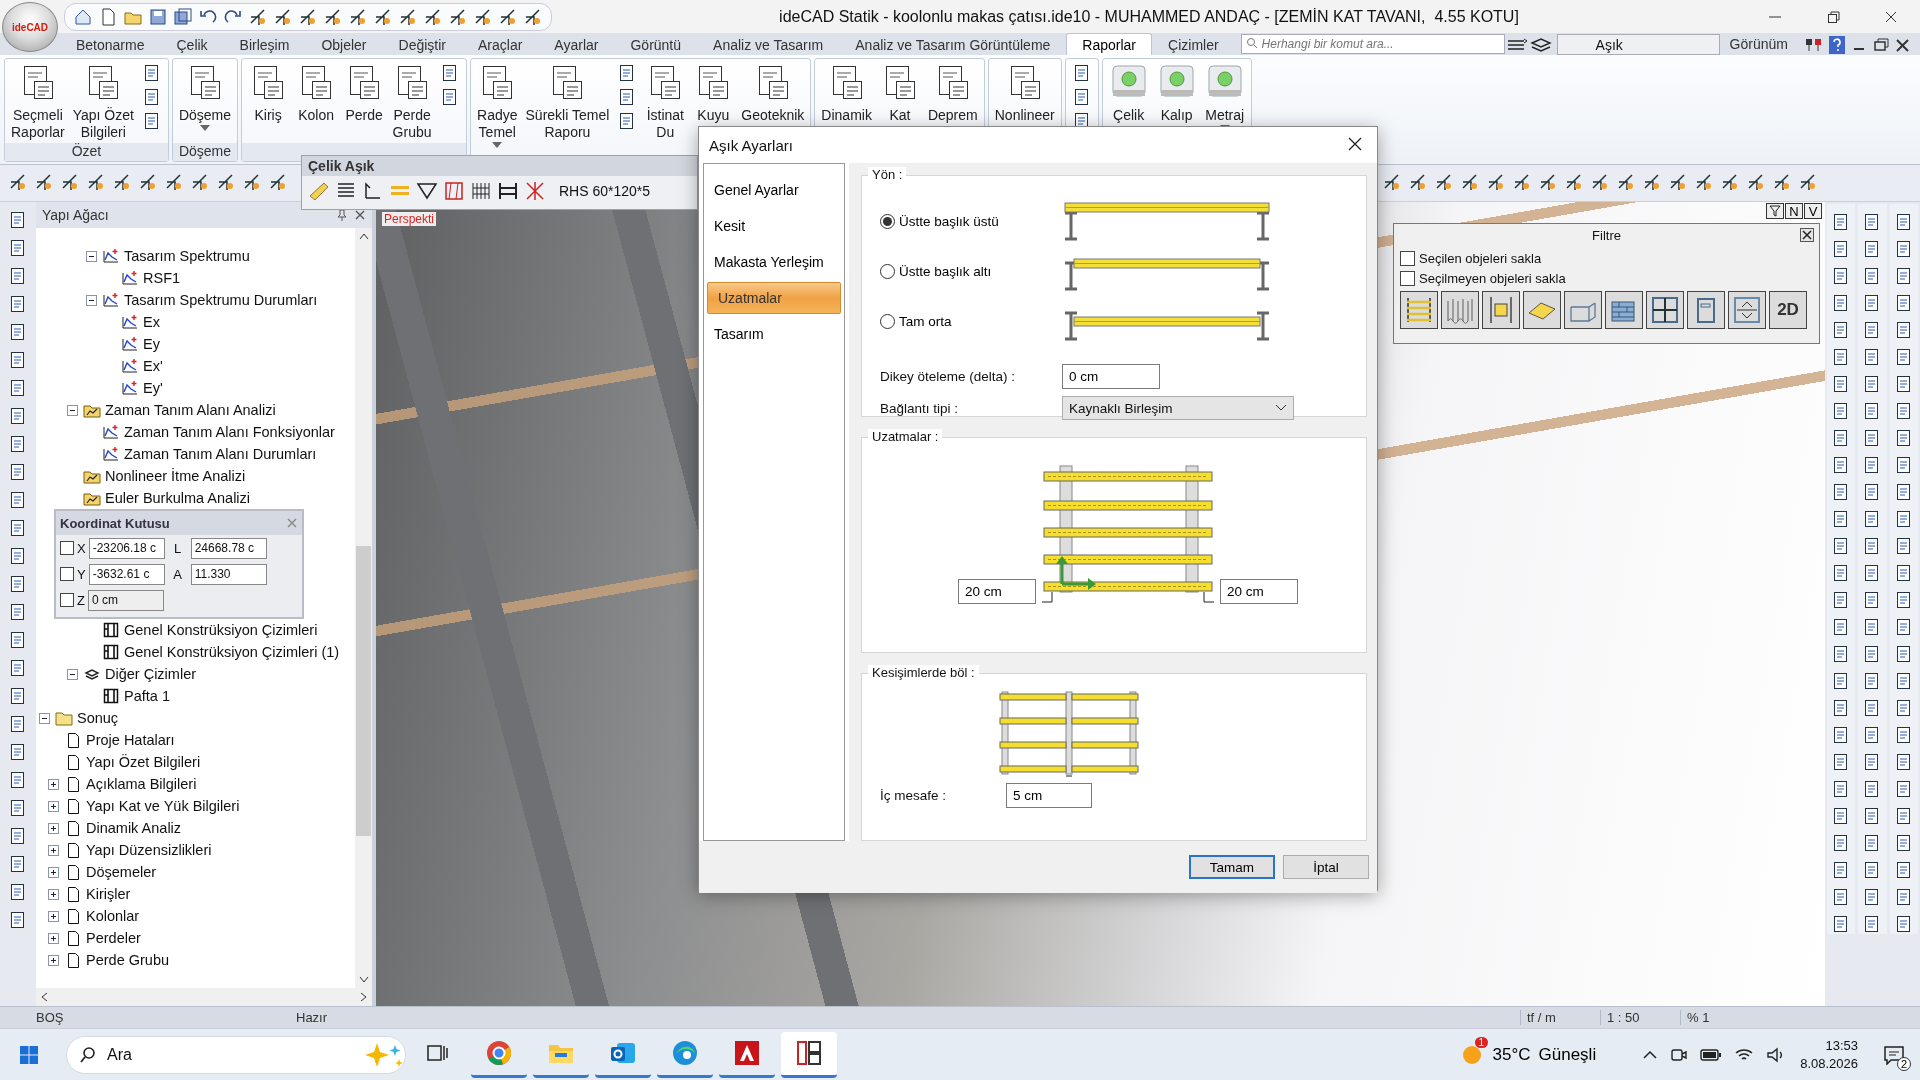 The width and height of the screenshot is (1920, 1080). Describe the element at coordinates (1492, 278) in the screenshot. I see `checkbox-label: Seçilmeyen objeleri sakla` at that location.